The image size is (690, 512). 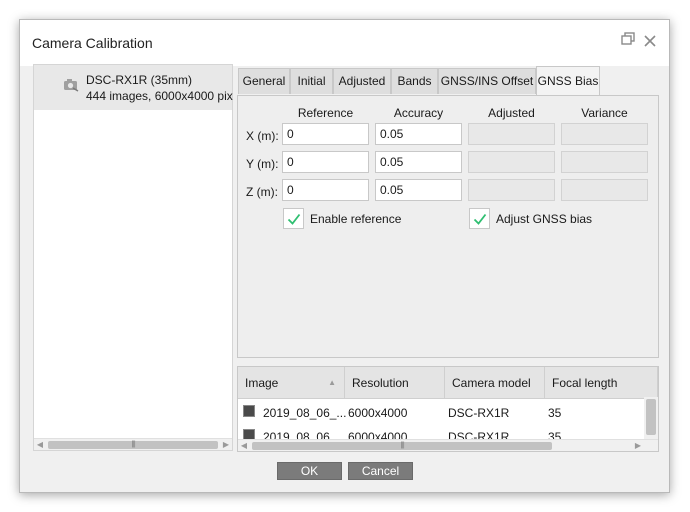 I want to click on camera-list-hscrollbar: ◀ |||| ▶, so click(x=133, y=444).